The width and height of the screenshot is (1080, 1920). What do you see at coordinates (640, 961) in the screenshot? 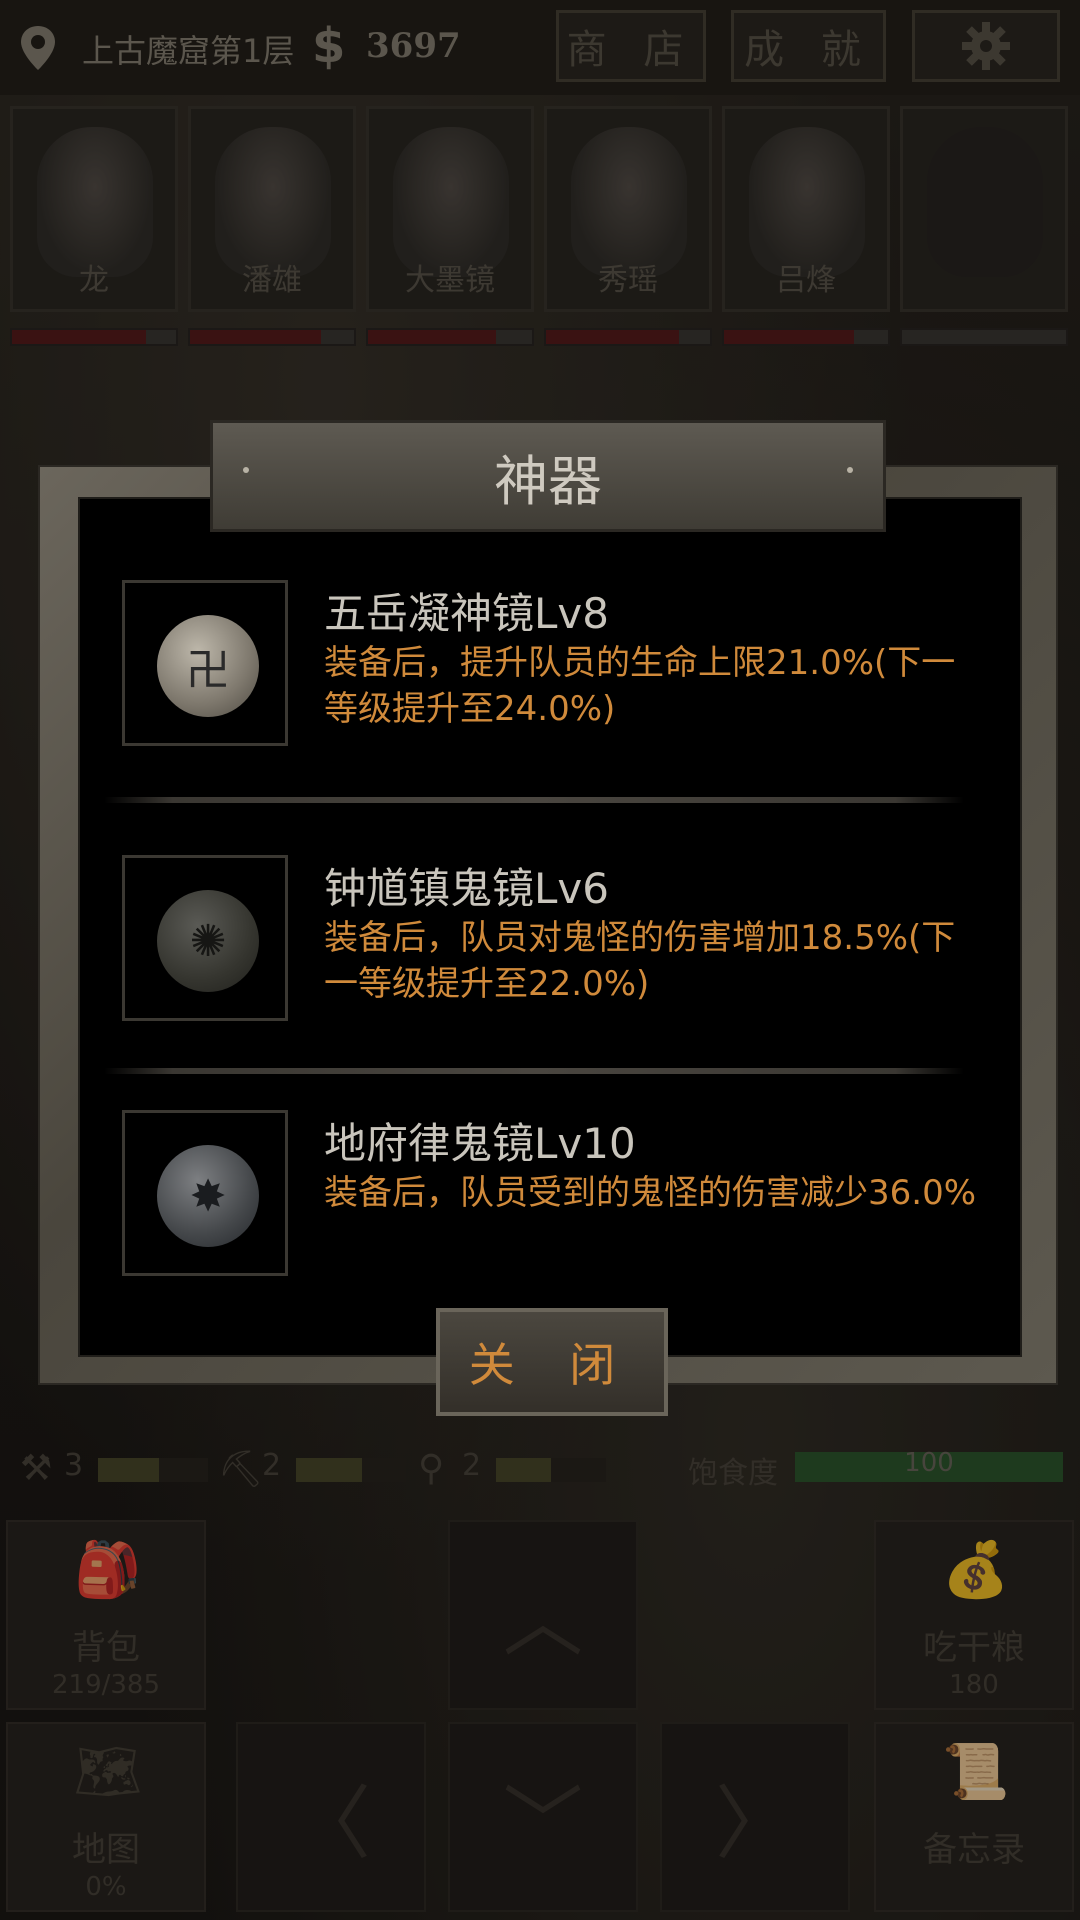
I see `artifact-description: 装备后，队员对鬼怪的伤害增加18.5%(下一等级提升至22.0%)` at bounding box center [640, 961].